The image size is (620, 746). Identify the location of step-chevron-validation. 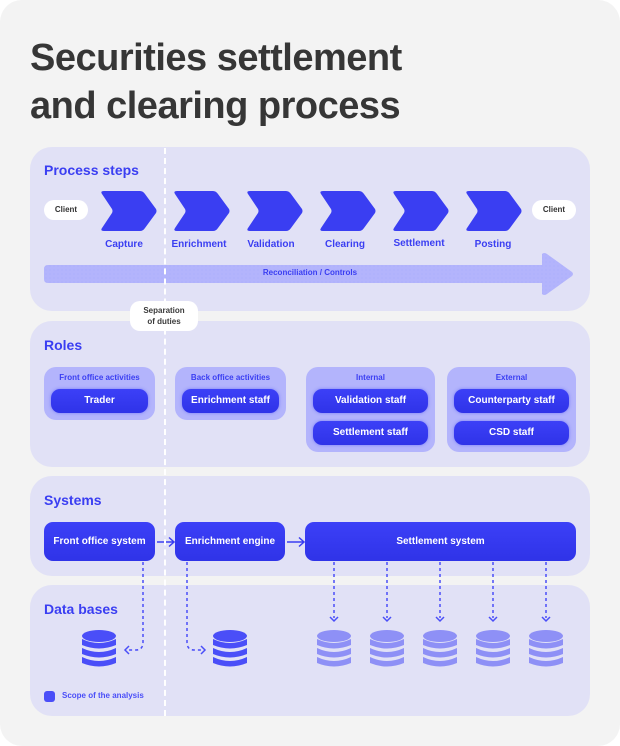
(275, 211).